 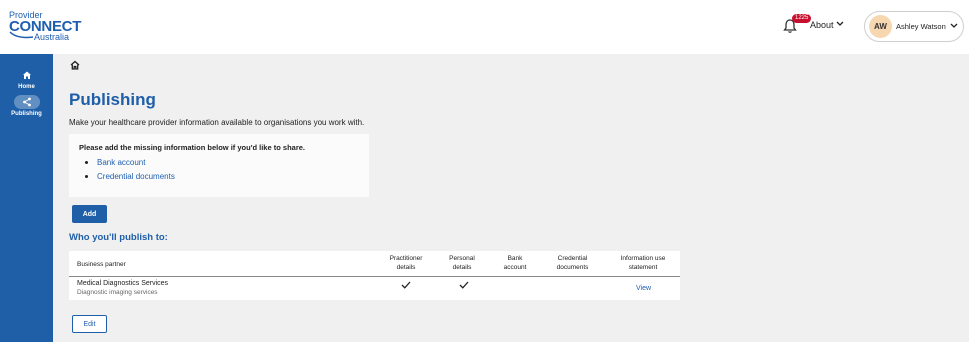 What do you see at coordinates (26, 198) in the screenshot?
I see `sidebar: Home Publishing` at bounding box center [26, 198].